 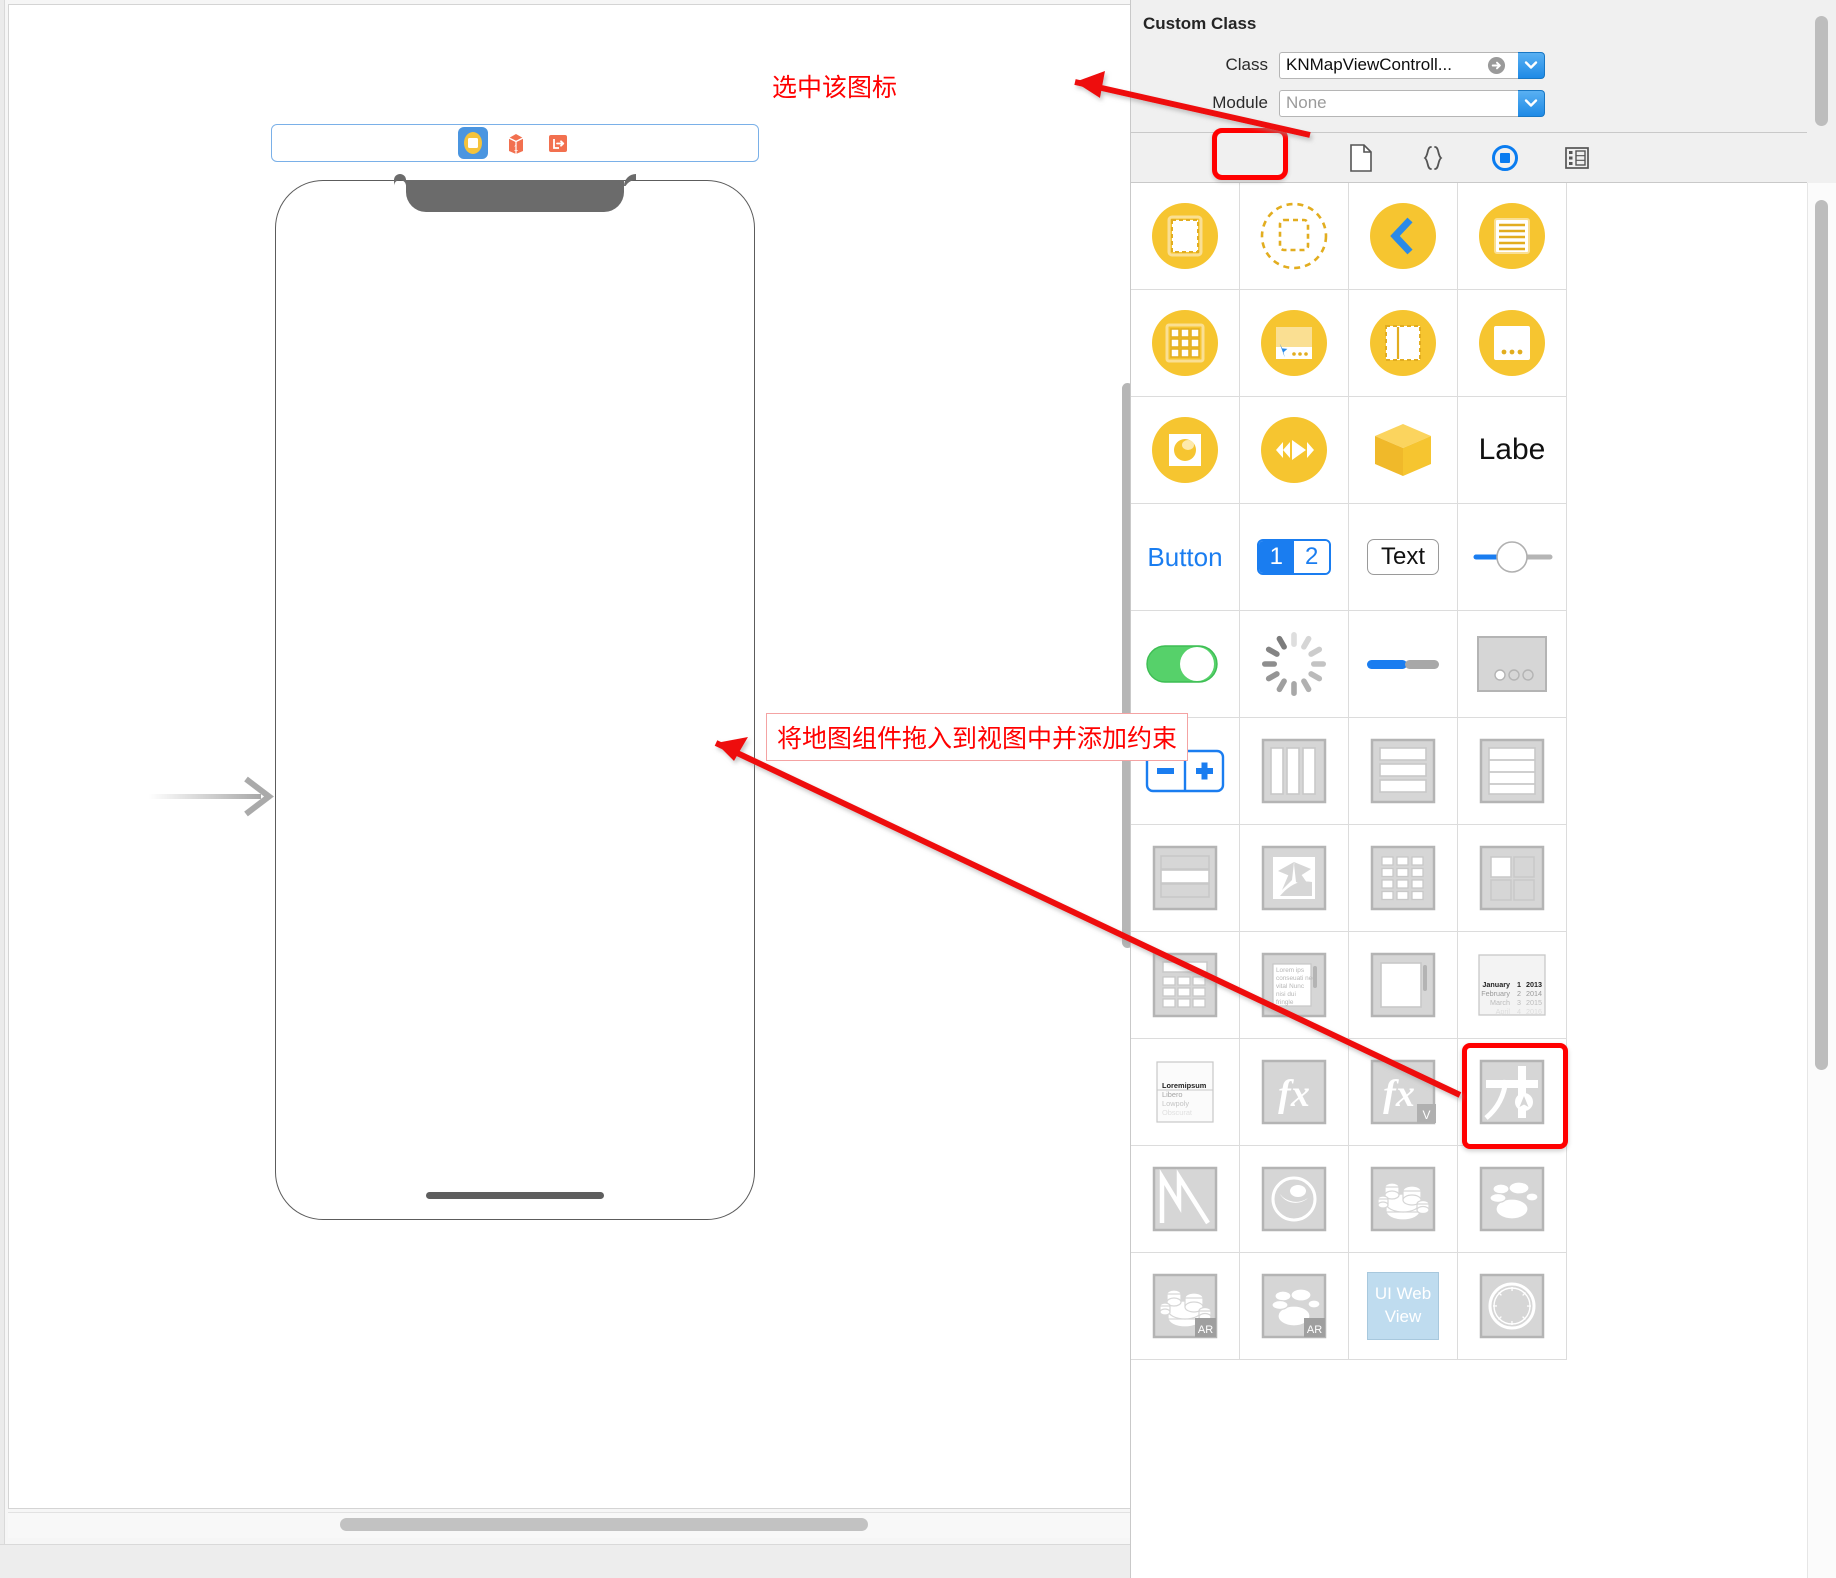 What do you see at coordinates (604, 1524) in the screenshot?
I see `canvas-horizontal-scrollbar-thumb` at bounding box center [604, 1524].